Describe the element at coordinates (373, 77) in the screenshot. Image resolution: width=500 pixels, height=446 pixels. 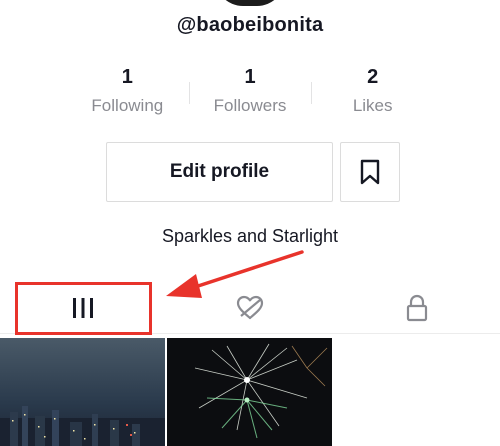
I see `likes-count: 2` at that location.